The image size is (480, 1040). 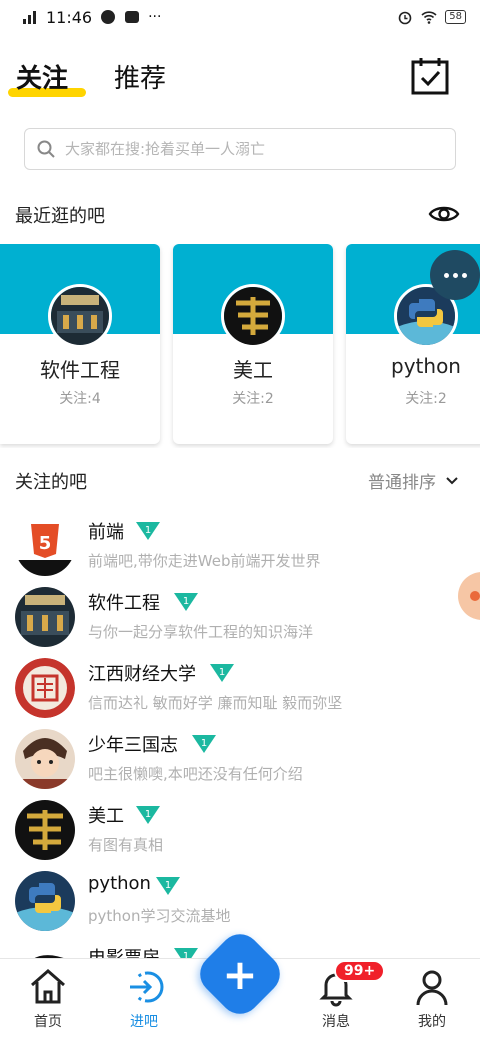 What do you see at coordinates (133, 745) in the screenshot?
I see `item-name: 少年三国志` at bounding box center [133, 745].